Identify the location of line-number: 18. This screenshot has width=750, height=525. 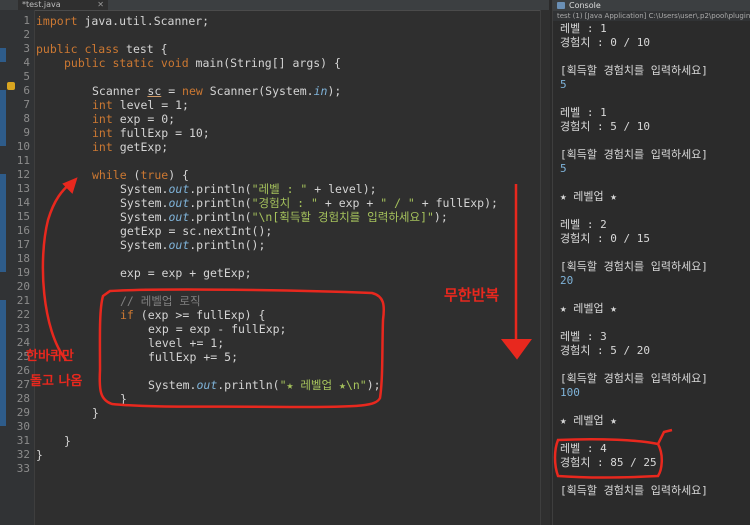
(23, 258).